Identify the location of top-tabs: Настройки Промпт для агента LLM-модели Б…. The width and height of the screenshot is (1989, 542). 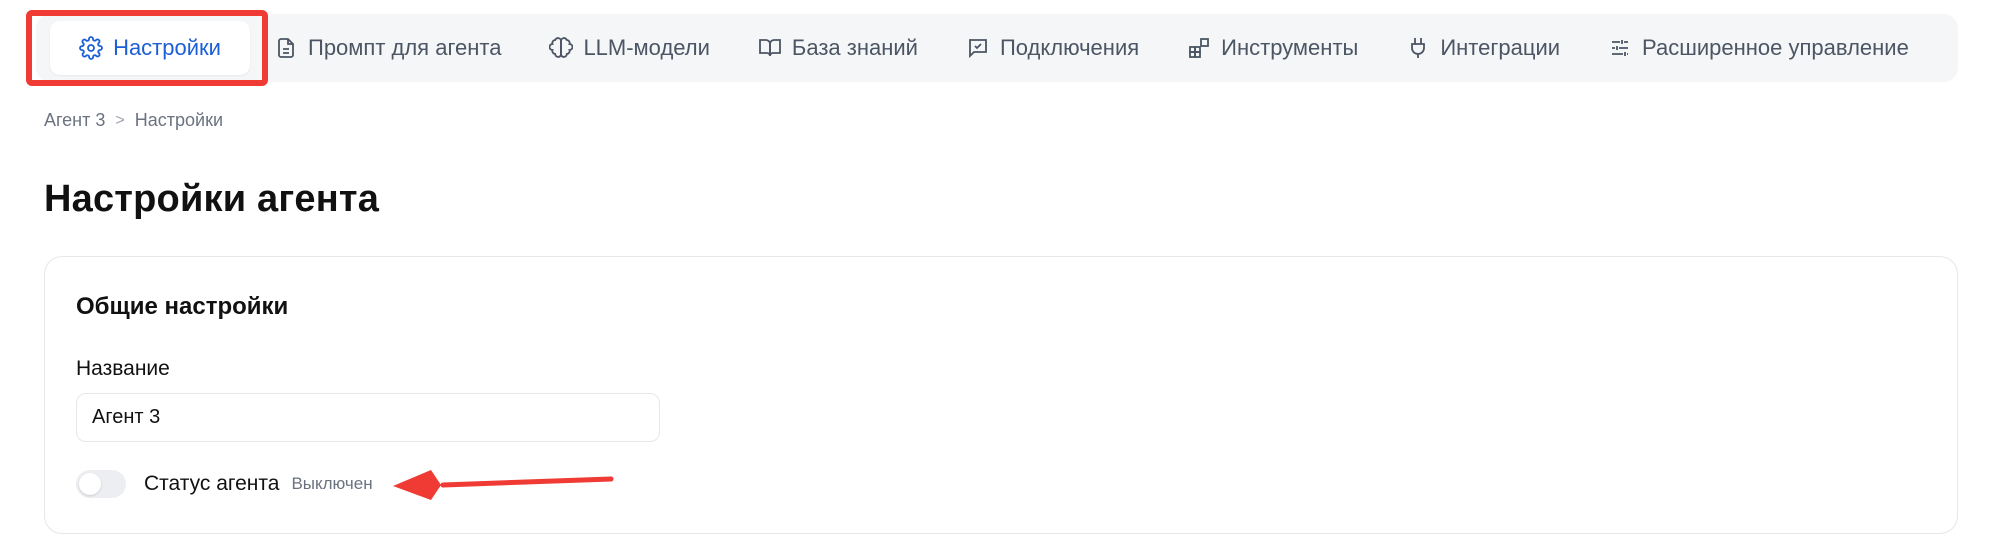
(997, 48).